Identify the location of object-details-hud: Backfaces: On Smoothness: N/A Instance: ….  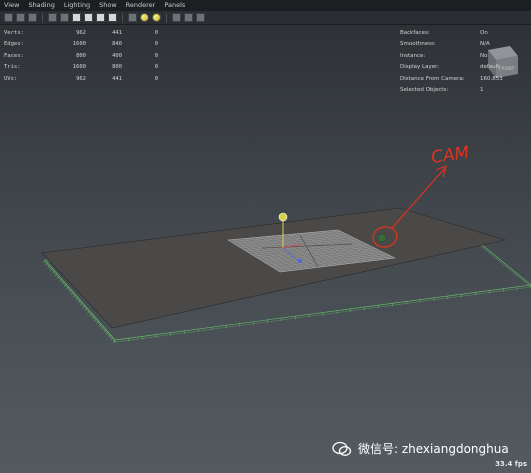
(465, 61).